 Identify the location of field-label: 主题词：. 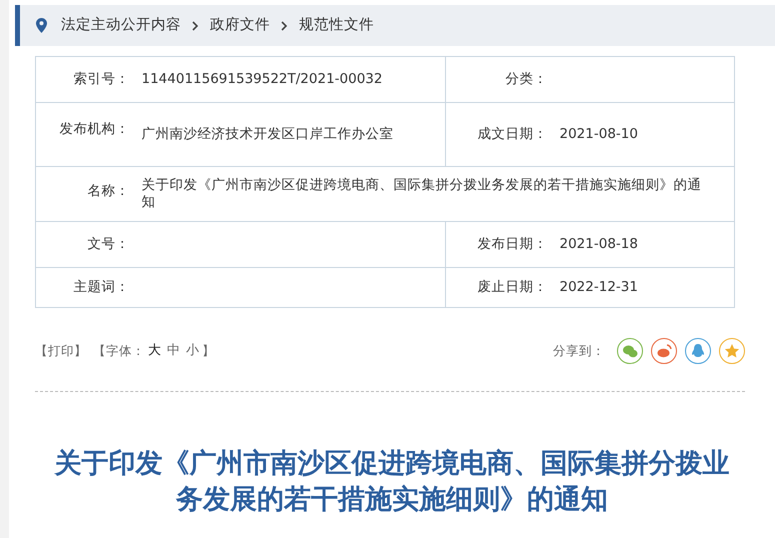
(102, 287).